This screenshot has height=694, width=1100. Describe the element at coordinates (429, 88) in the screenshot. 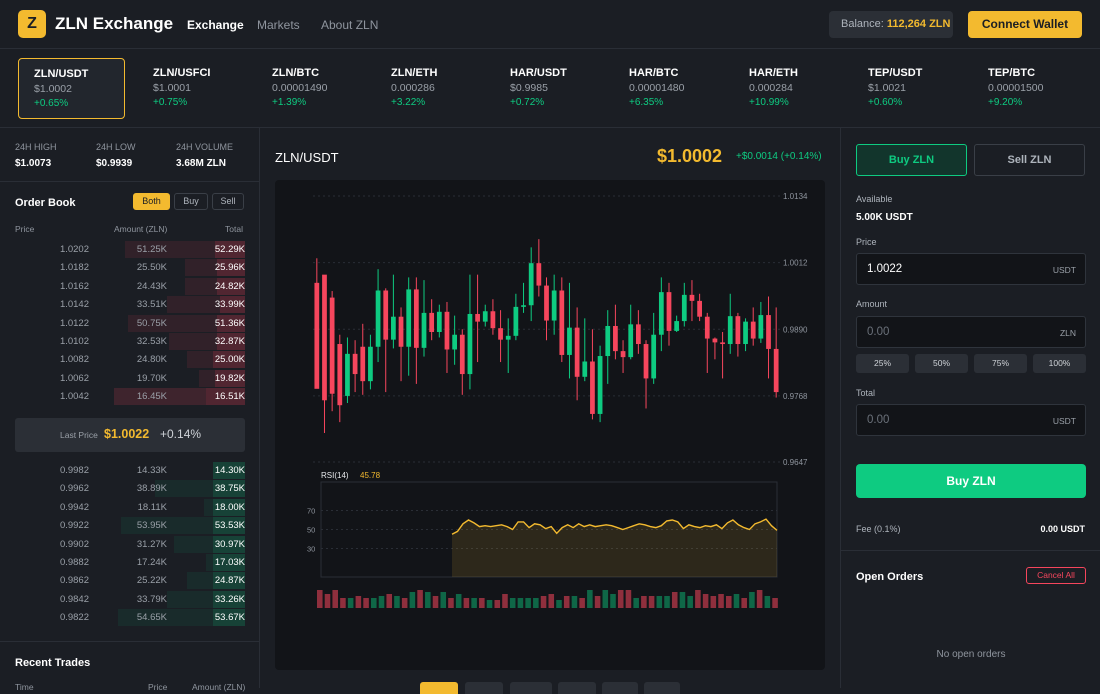

I see `ticker-item: ZLN/ETH 0.000286 +3.22%` at that location.